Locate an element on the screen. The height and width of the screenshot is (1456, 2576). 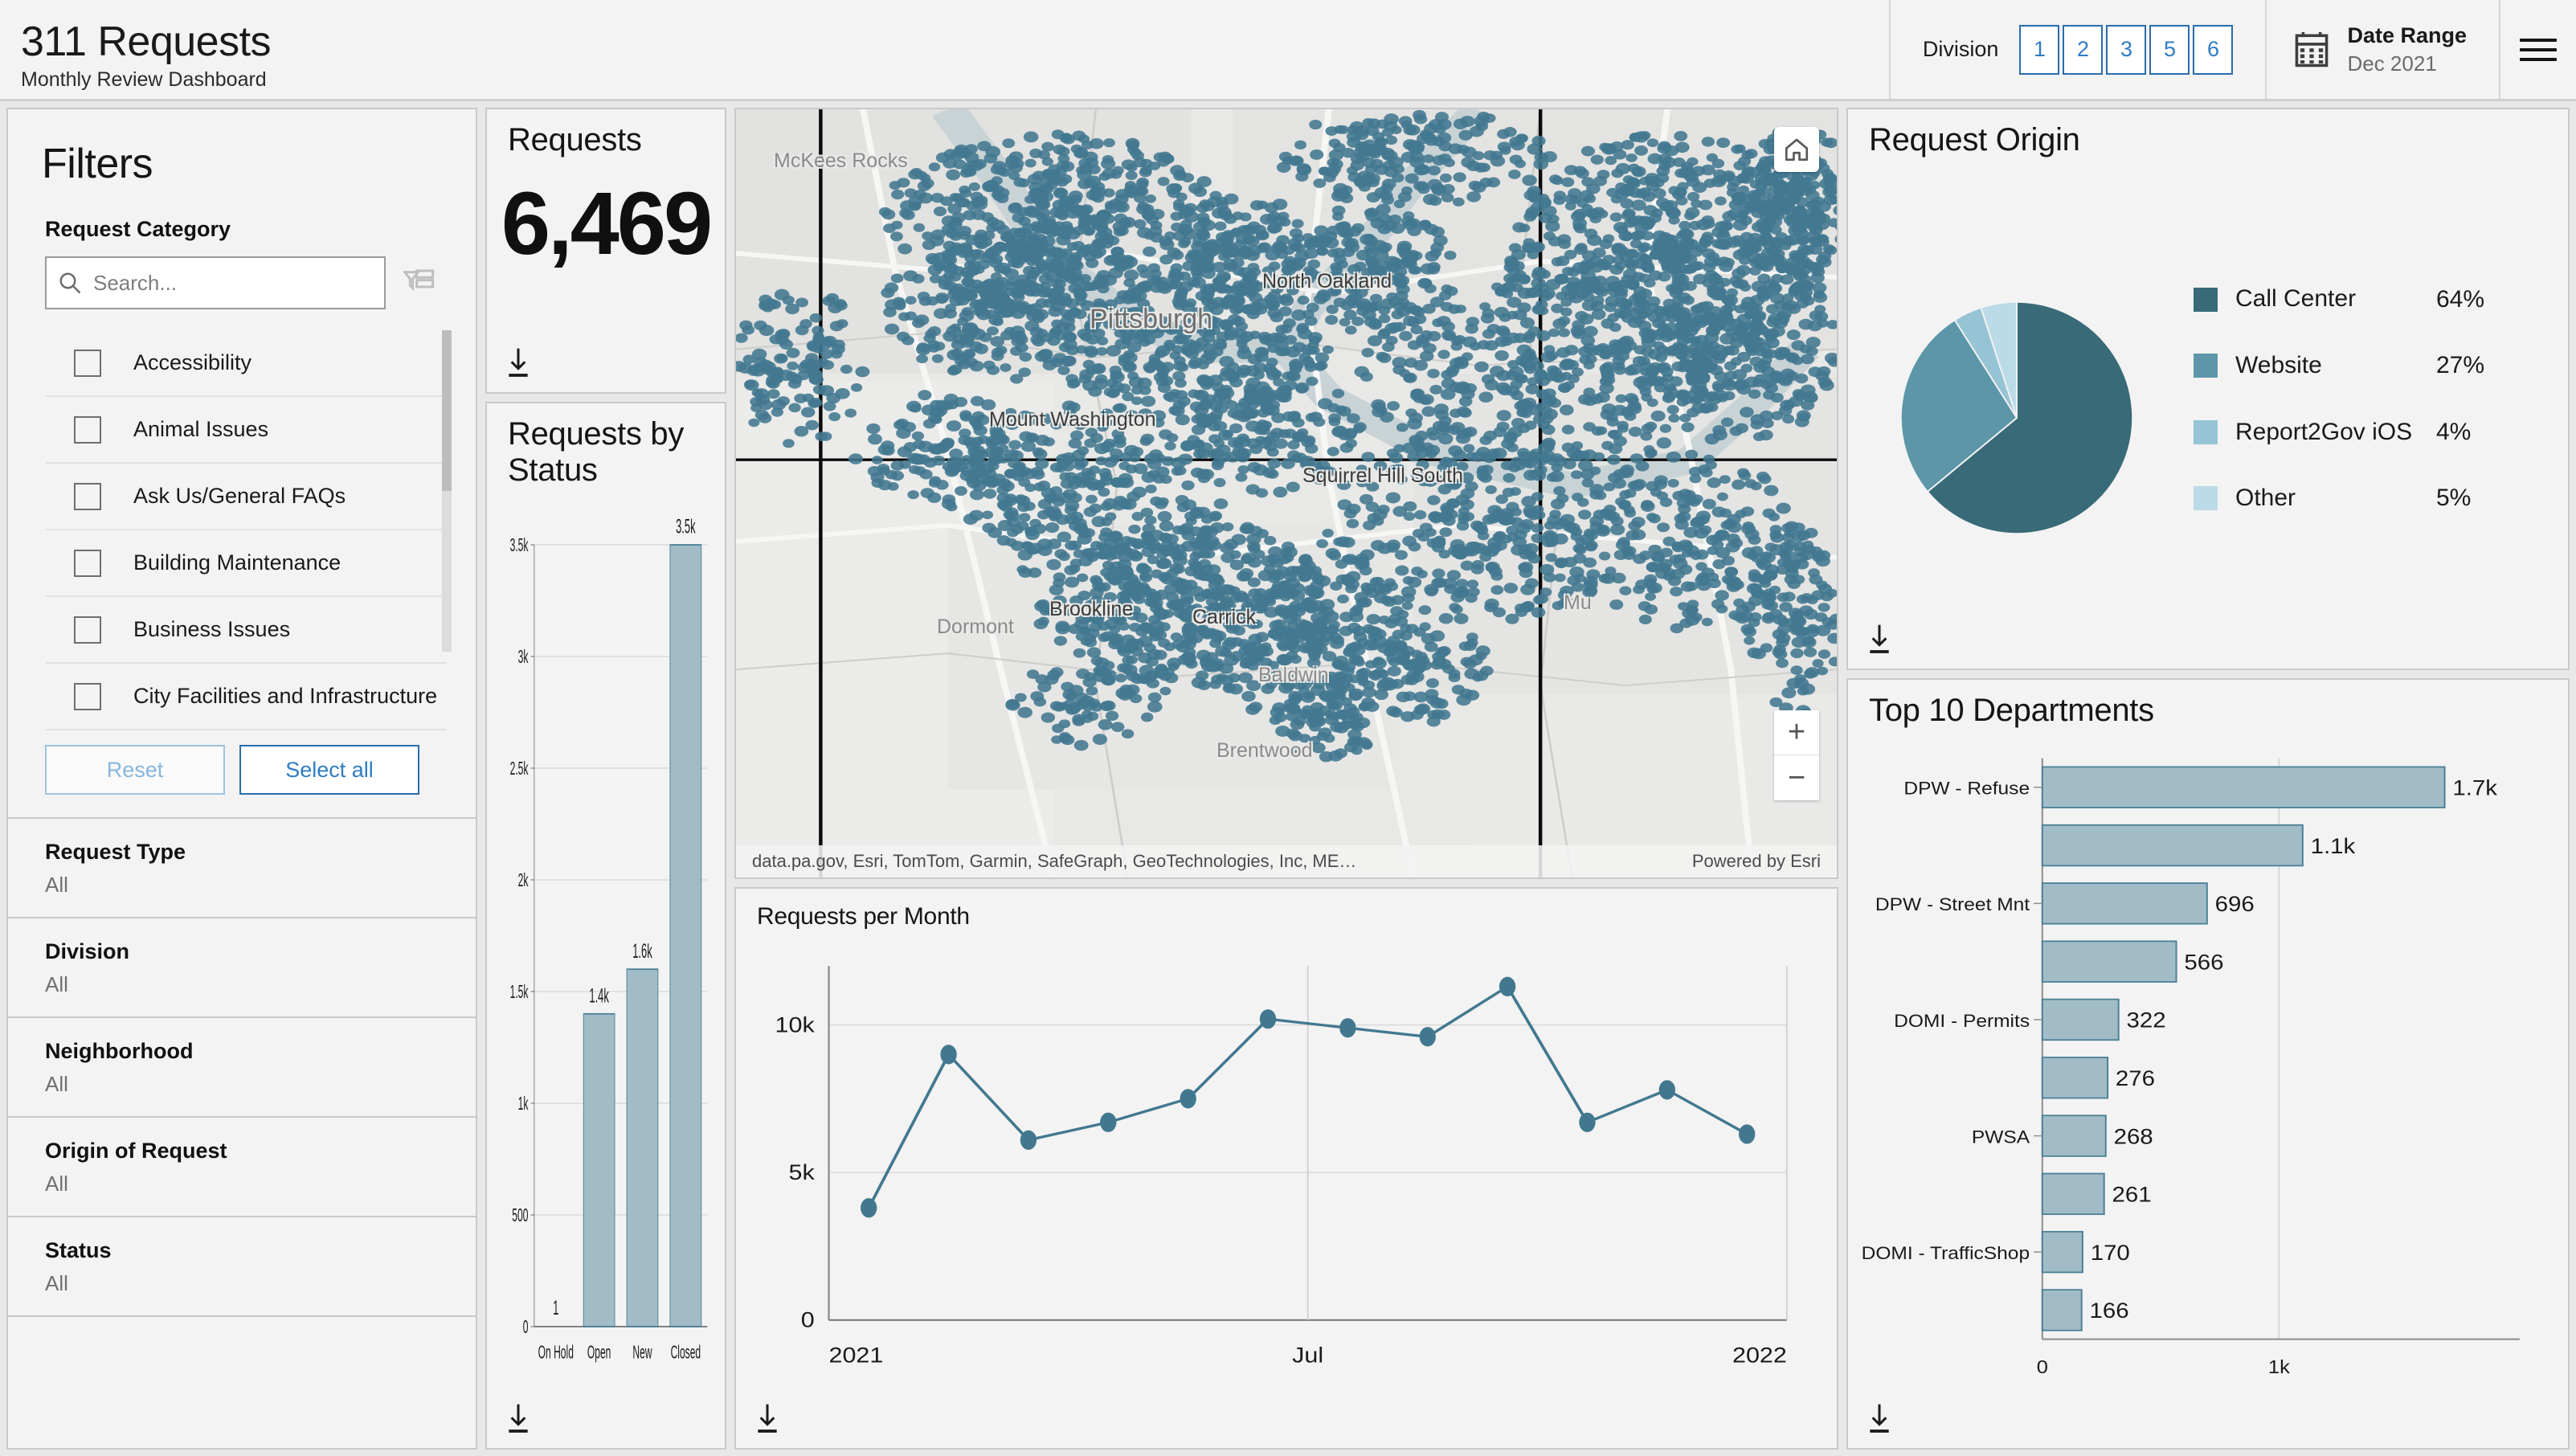
category-label: Ask Us/General FAQs is located at coordinates (240, 496).